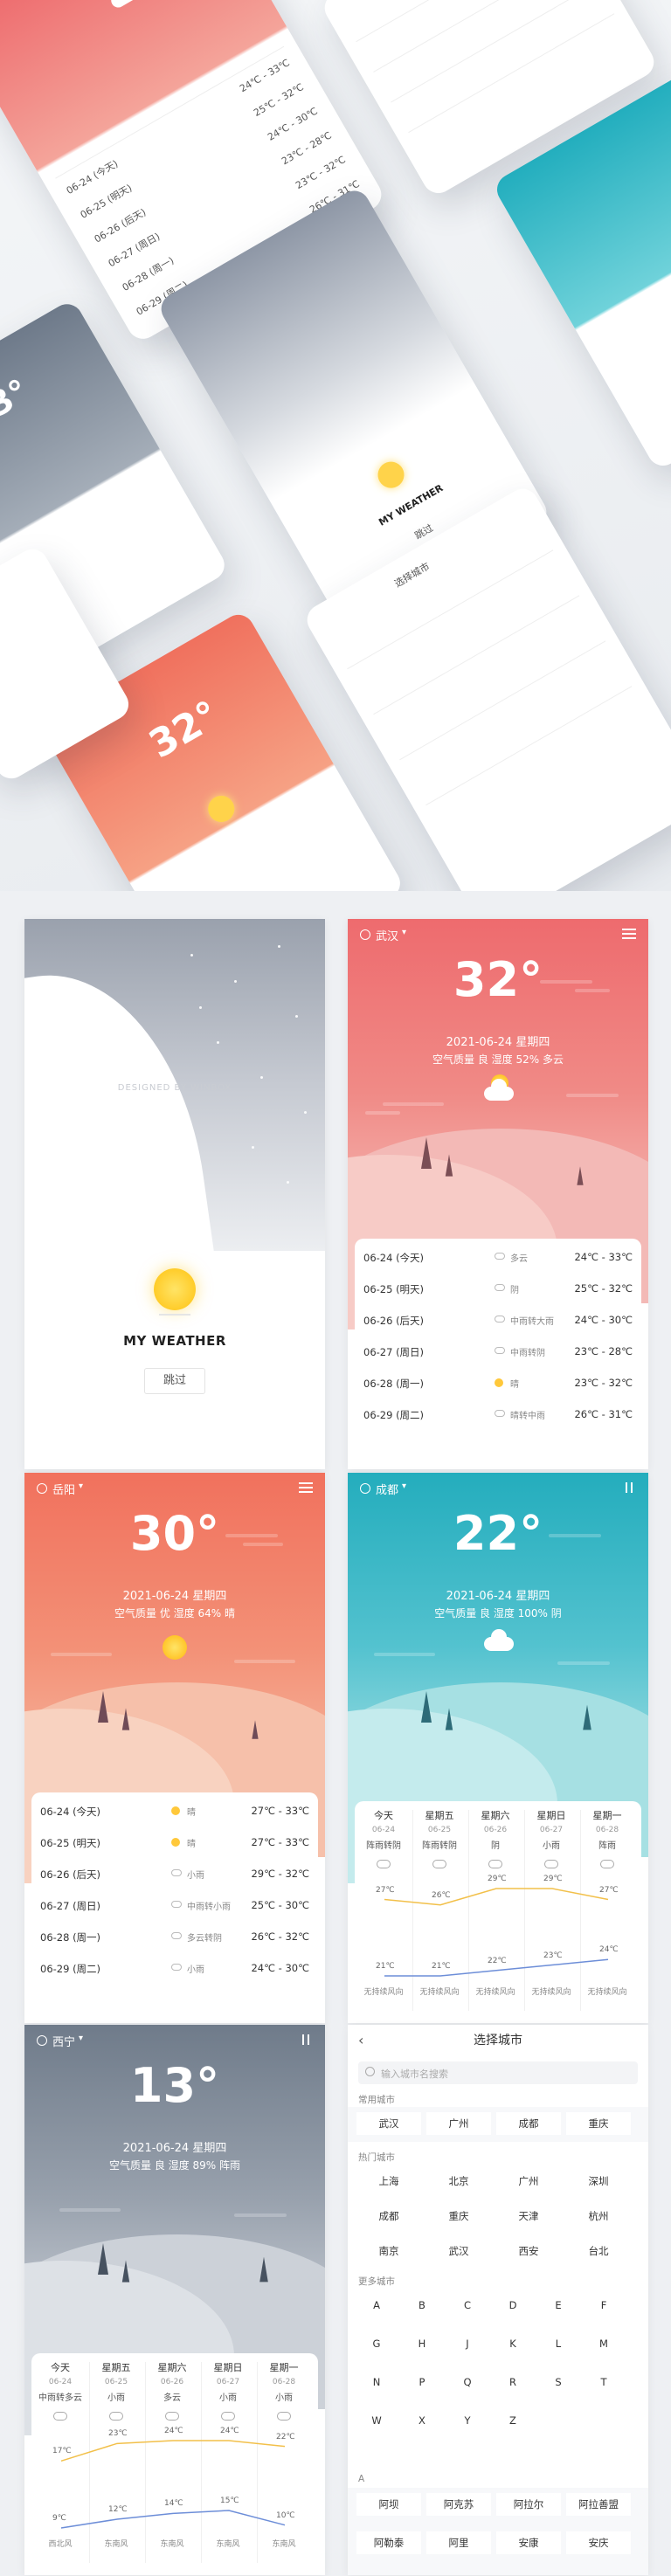 The width and height of the screenshot is (671, 2576). What do you see at coordinates (361, 2479) in the screenshot?
I see `section-label: A` at bounding box center [361, 2479].